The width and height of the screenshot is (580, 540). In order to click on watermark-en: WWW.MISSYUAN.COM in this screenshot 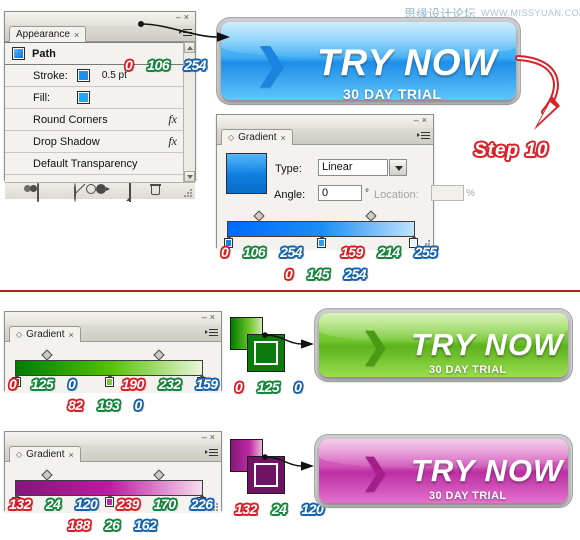, I will do `click(530, 13)`.